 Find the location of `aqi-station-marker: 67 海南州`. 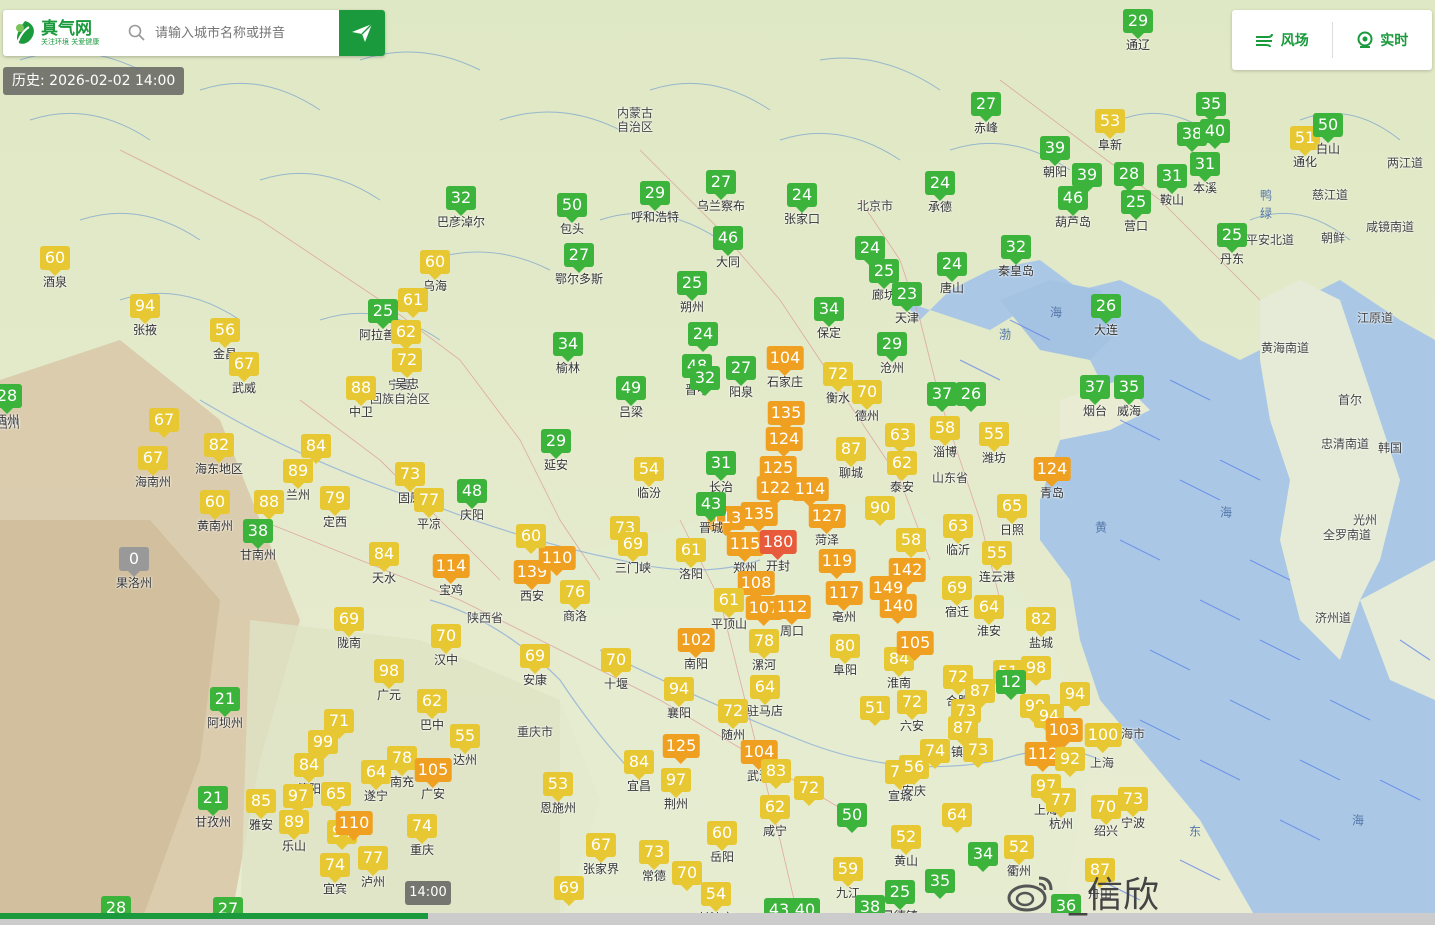

aqi-station-marker: 67 海南州 is located at coordinates (153, 467).